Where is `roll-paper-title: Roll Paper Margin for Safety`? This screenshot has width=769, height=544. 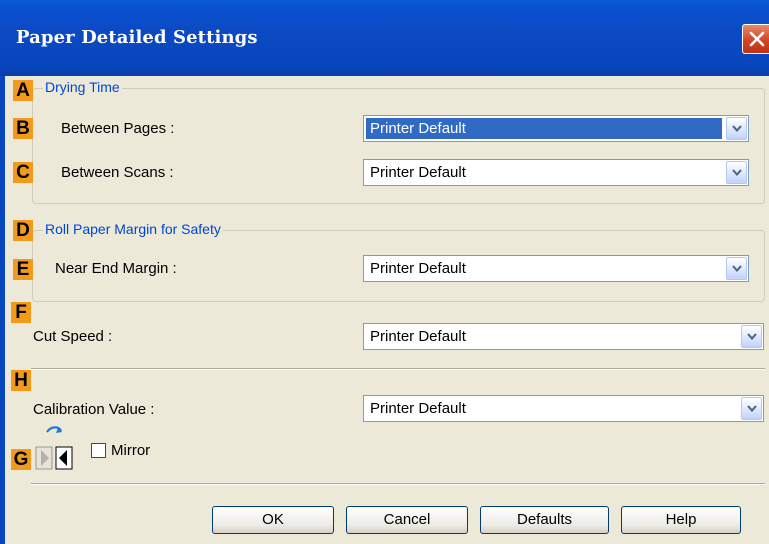
roll-paper-title: Roll Paper Margin for Safety is located at coordinates (133, 229).